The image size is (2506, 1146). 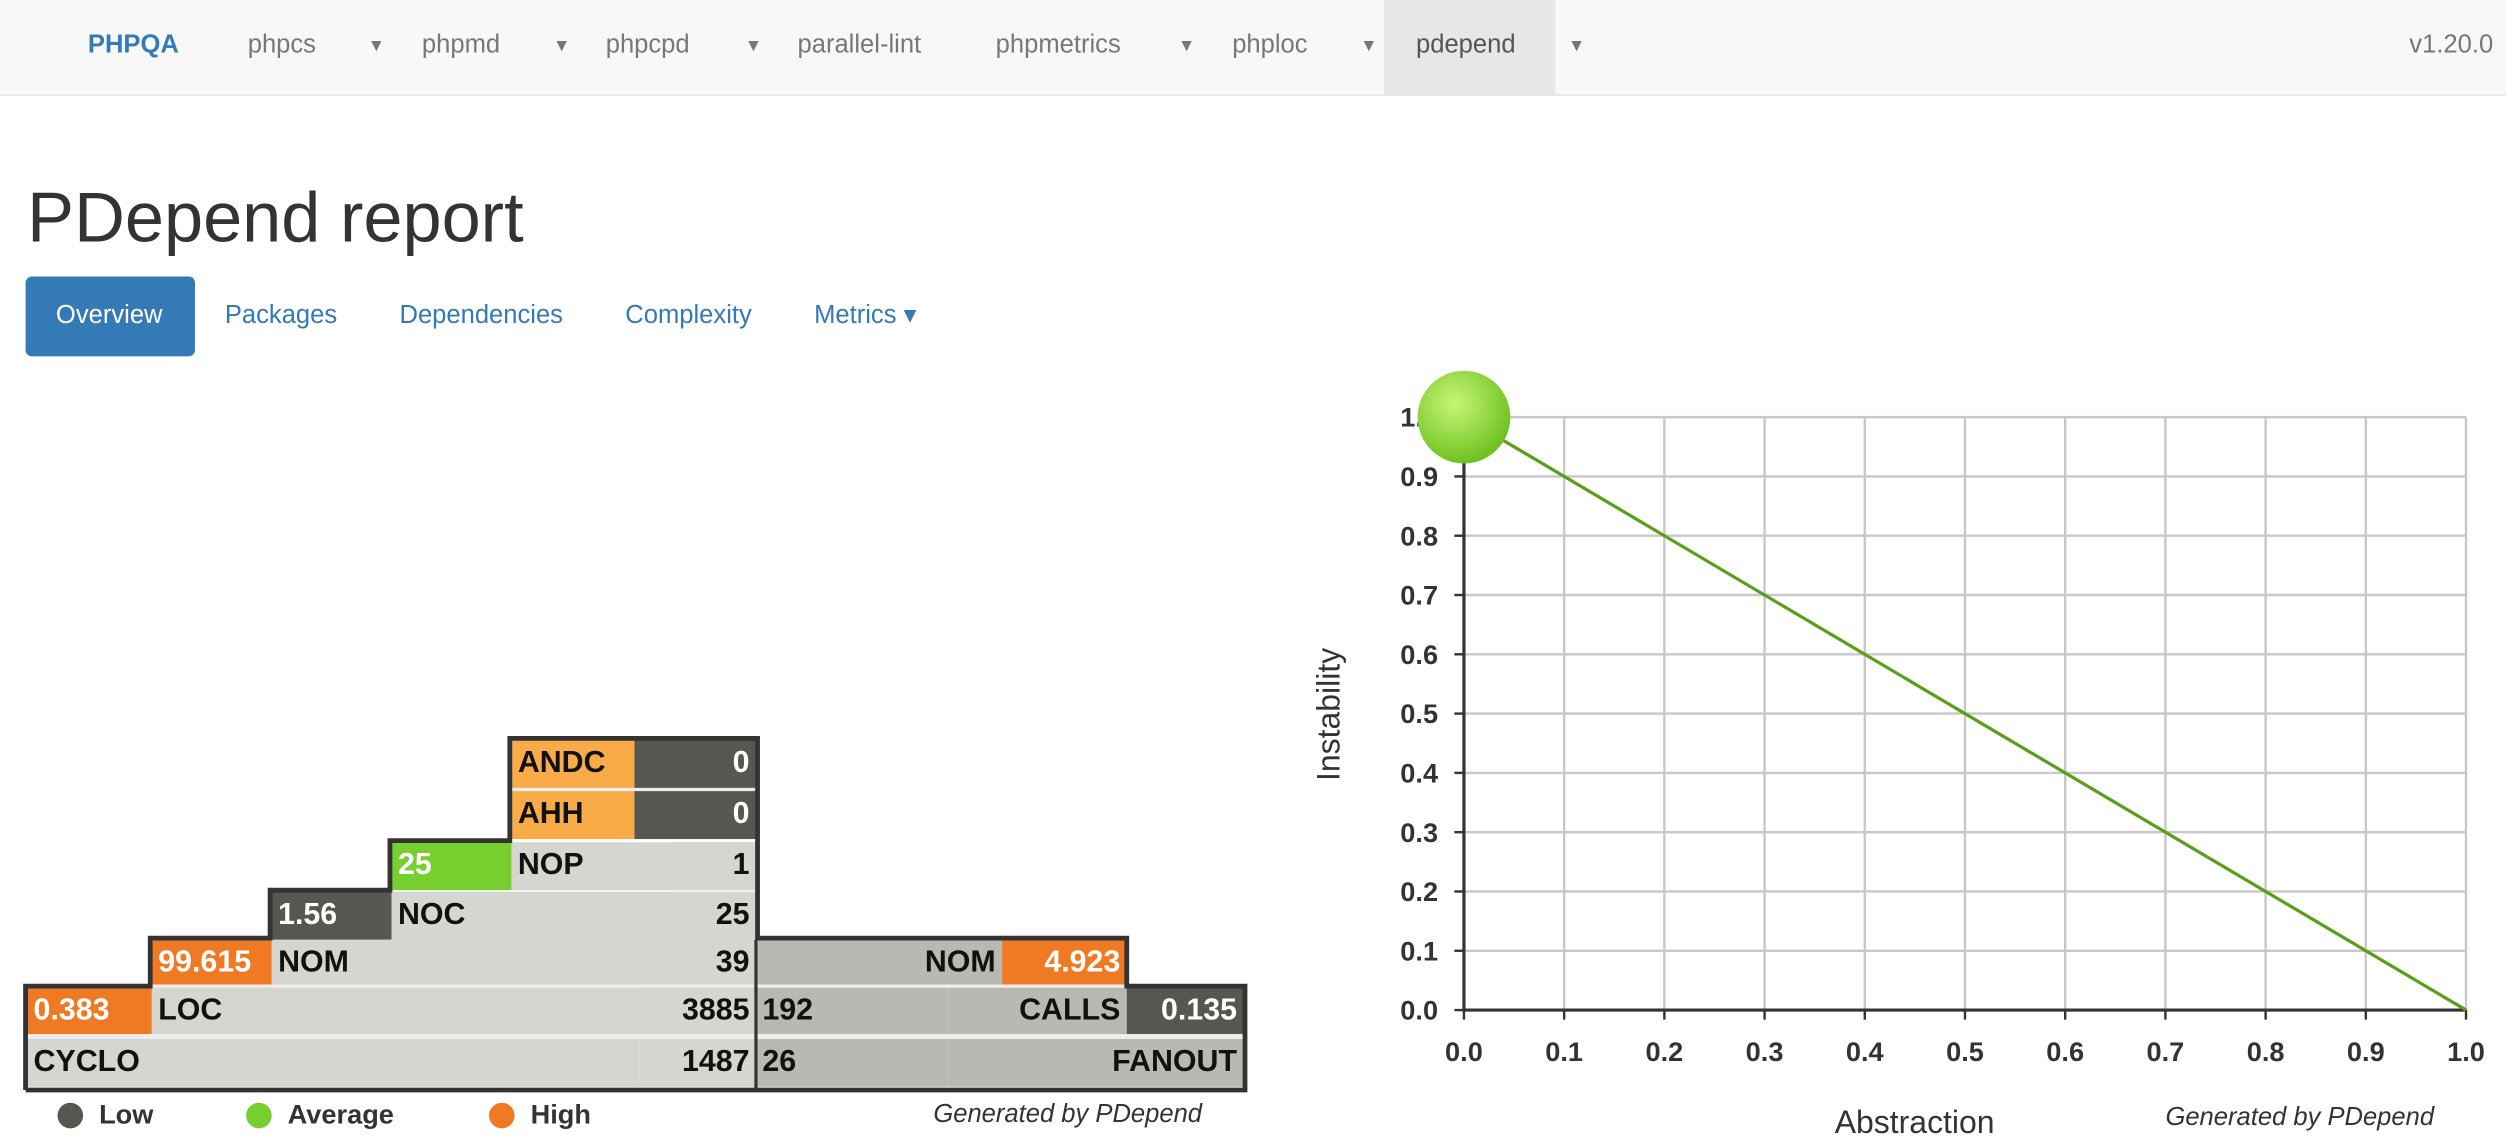 What do you see at coordinates (2451, 45) in the screenshot?
I see `version-label: v1.20.0` at bounding box center [2451, 45].